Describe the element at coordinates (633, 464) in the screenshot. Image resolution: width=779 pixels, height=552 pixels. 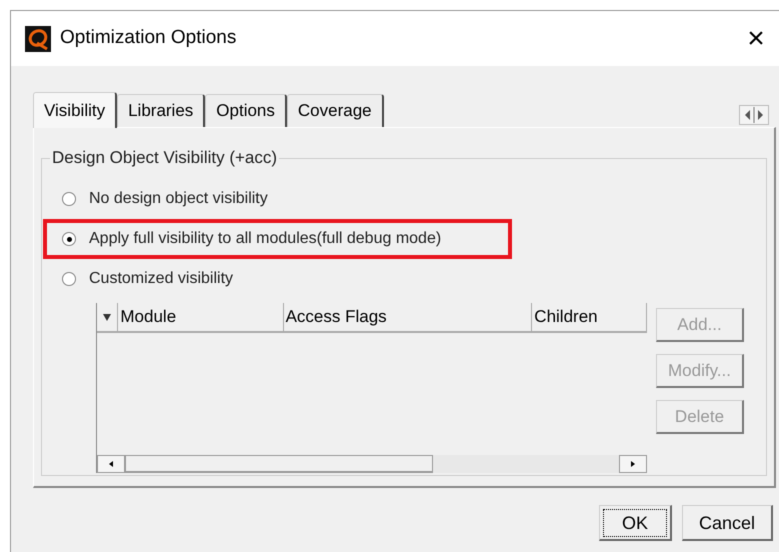
I see `scroll-right-icon` at that location.